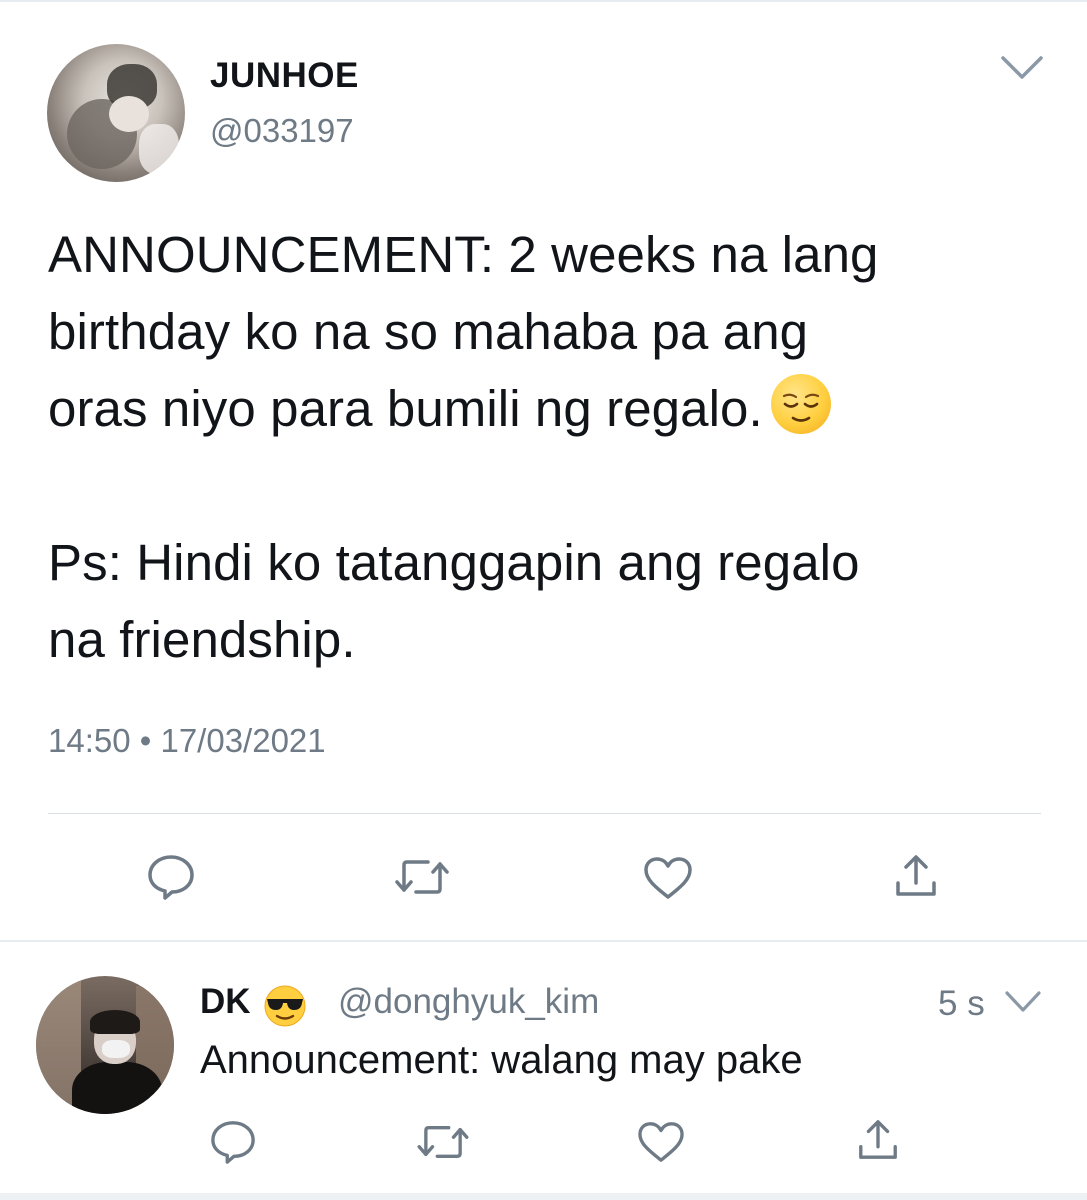 The image size is (1087, 1200). What do you see at coordinates (202, 639) in the screenshot?
I see `tweet-text-line: na friendship.` at bounding box center [202, 639].